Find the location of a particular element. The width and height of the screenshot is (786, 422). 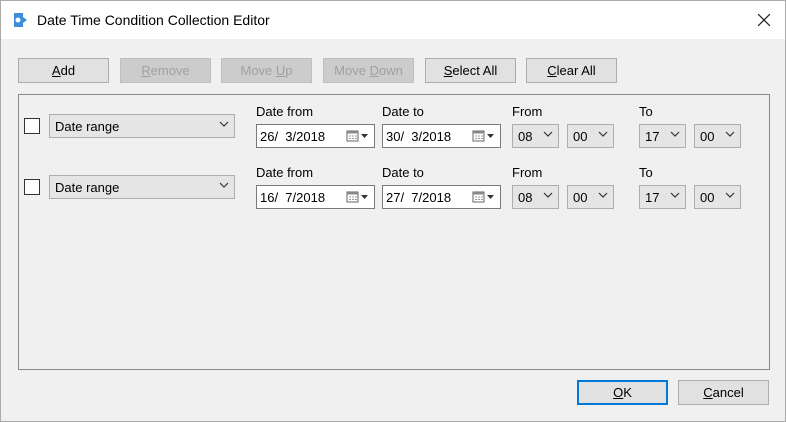

row-1-from-label: From is located at coordinates (527, 111).